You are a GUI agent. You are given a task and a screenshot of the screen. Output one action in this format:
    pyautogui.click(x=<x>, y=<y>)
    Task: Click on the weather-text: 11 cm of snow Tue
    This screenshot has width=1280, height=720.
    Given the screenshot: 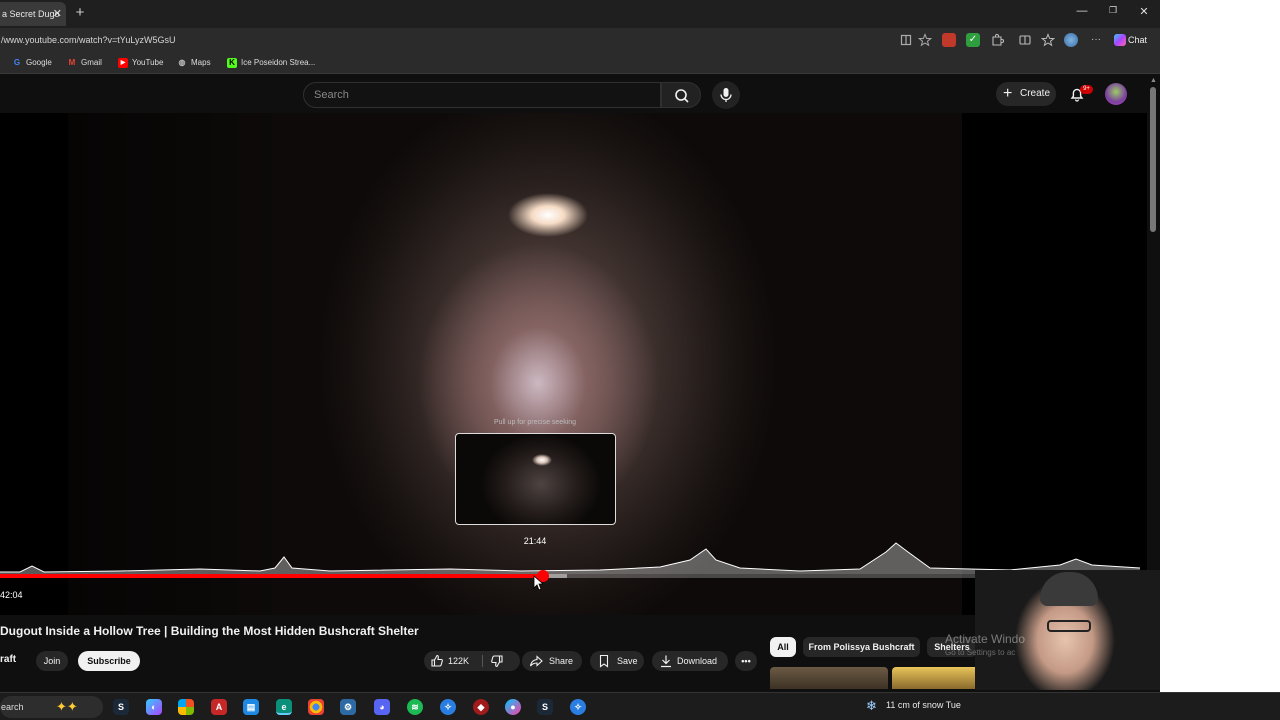 What is the action you would take?
    pyautogui.click(x=923, y=705)
    